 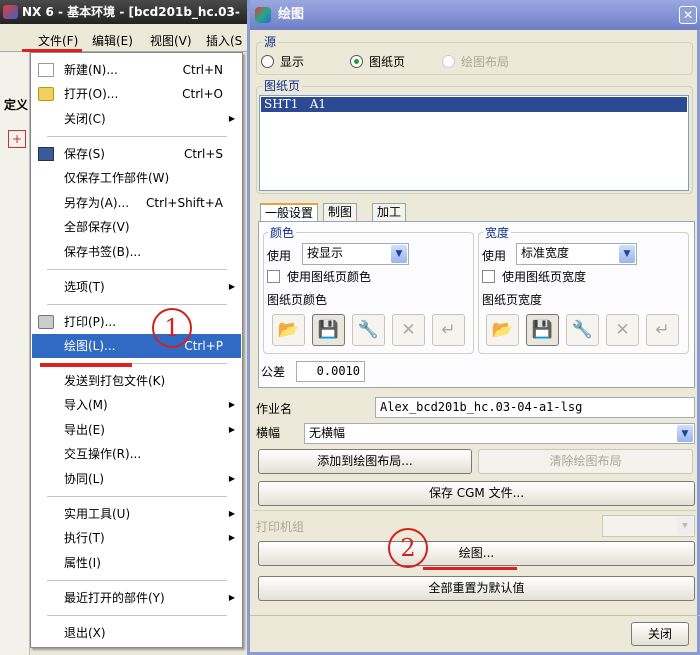 What do you see at coordinates (46, 70) in the screenshot?
I see `new-file-icon` at bounding box center [46, 70].